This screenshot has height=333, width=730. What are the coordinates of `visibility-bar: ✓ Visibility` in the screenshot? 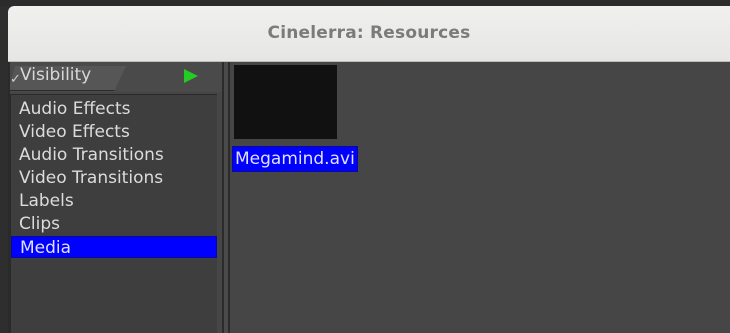 It's located at (115, 77).